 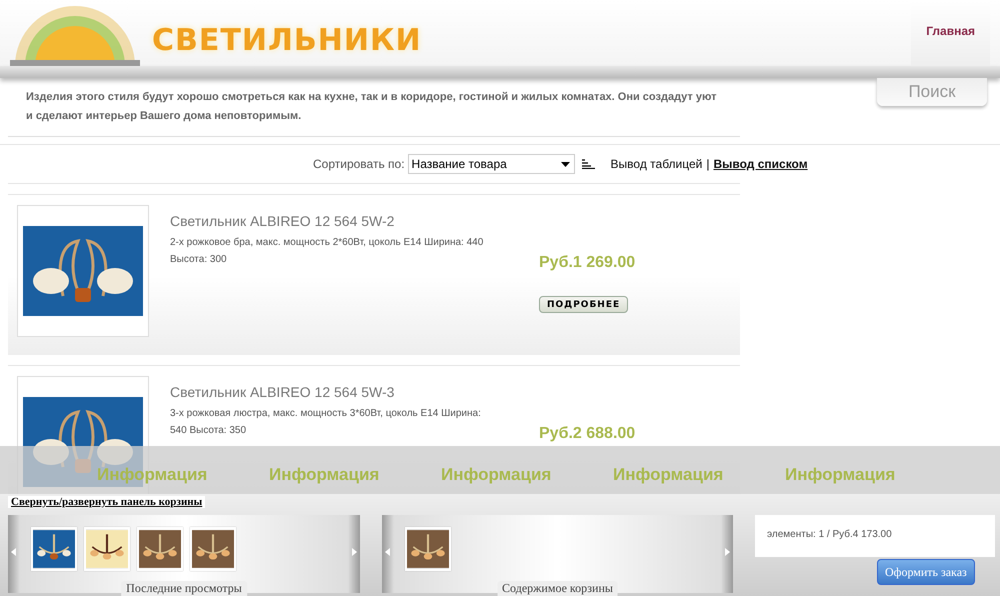 I want to click on panel-title: Последние просмотры, so click(x=184, y=588).